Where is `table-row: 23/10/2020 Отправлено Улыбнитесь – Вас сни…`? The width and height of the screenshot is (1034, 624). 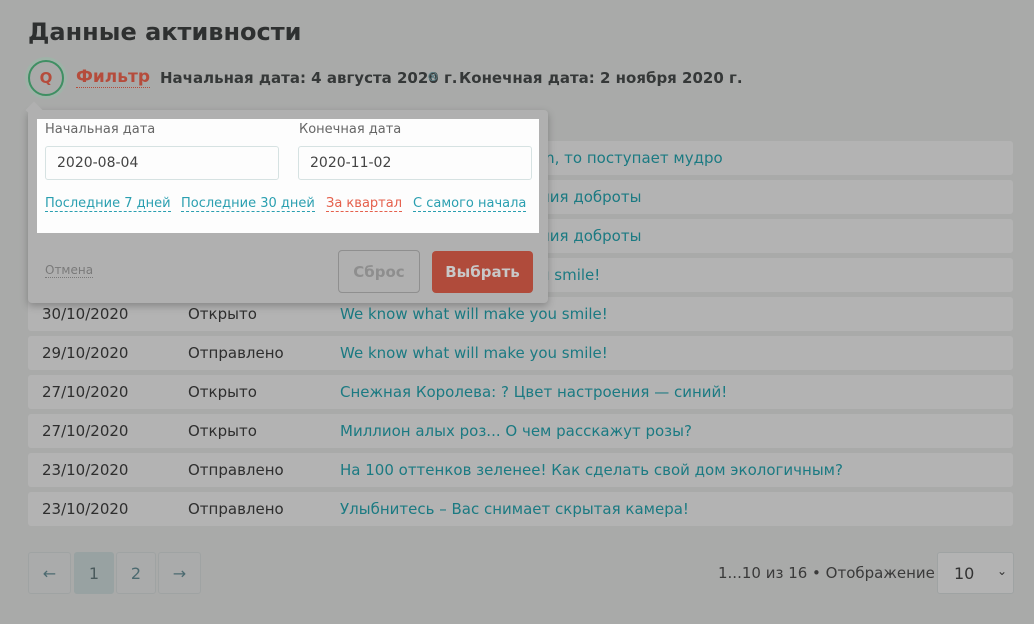
table-row: 23/10/2020 Отправлено Улыбнитесь – Вас сни… is located at coordinates (520, 509).